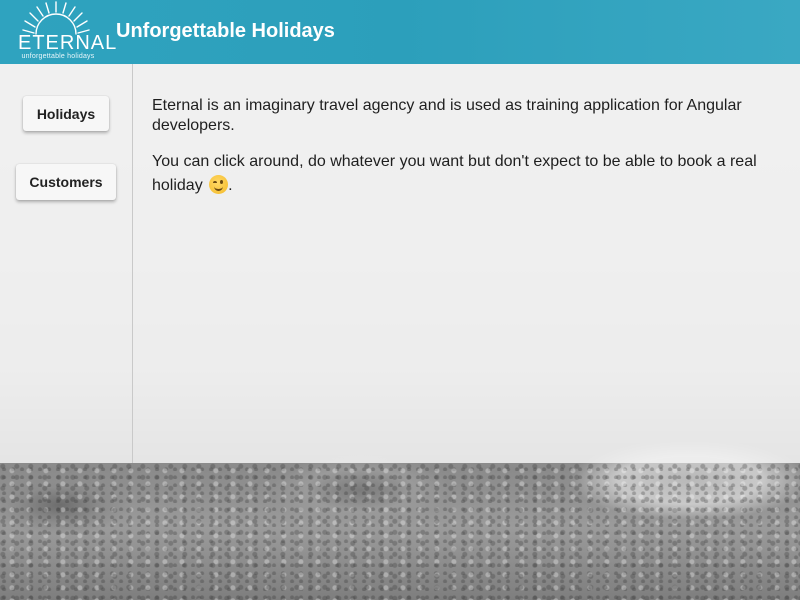 This screenshot has width=800, height=600. Describe the element at coordinates (219, 184) in the screenshot. I see `wink-face-icon` at that location.